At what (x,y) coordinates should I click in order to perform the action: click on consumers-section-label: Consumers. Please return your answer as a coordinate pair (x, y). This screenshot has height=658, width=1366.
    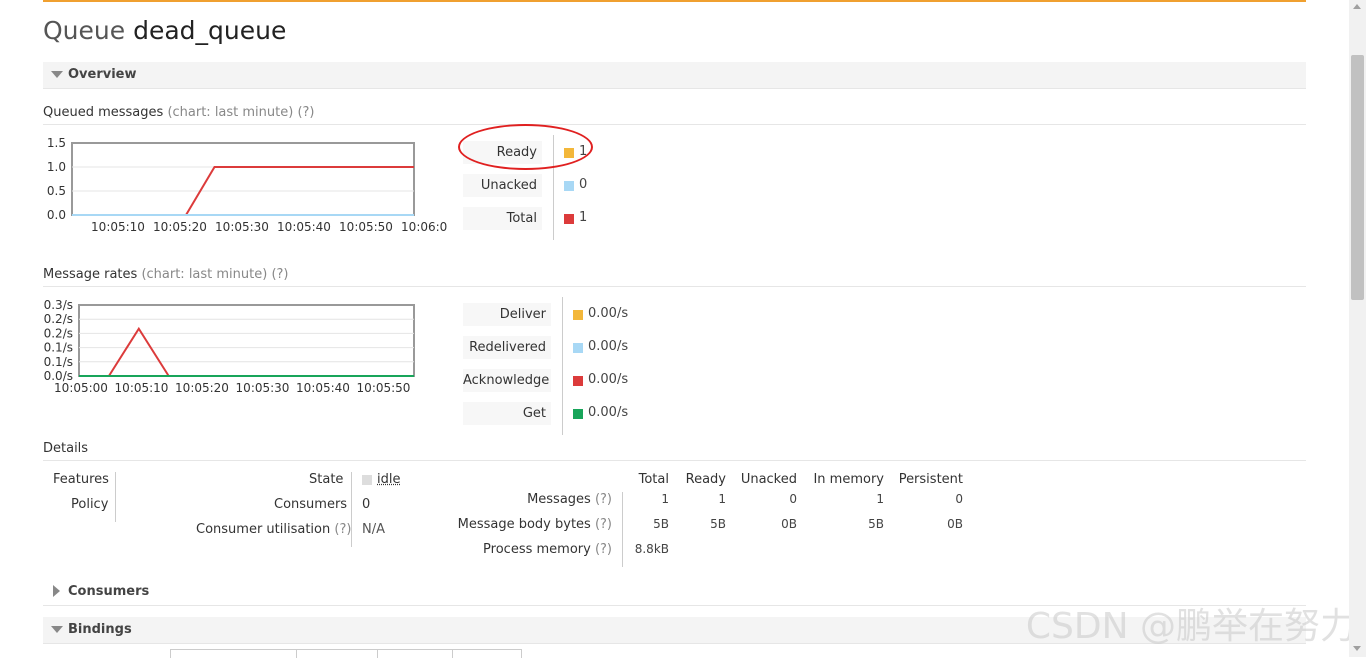
    Looking at the image, I should click on (109, 591).